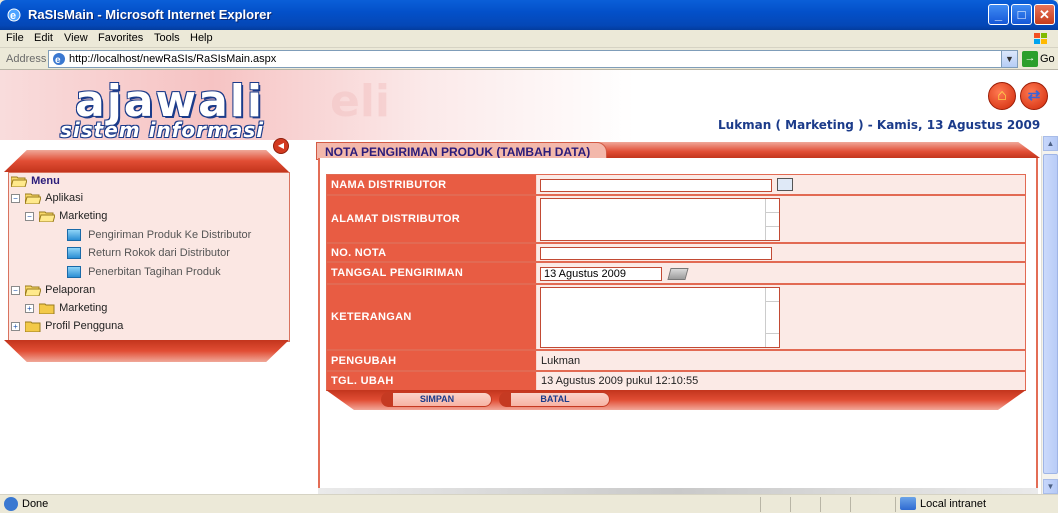 The image size is (1058, 513). I want to click on row-tgl-ubah: TGL. UBAH 13 Agustus 2009 pukul 12:10:55, so click(676, 381).